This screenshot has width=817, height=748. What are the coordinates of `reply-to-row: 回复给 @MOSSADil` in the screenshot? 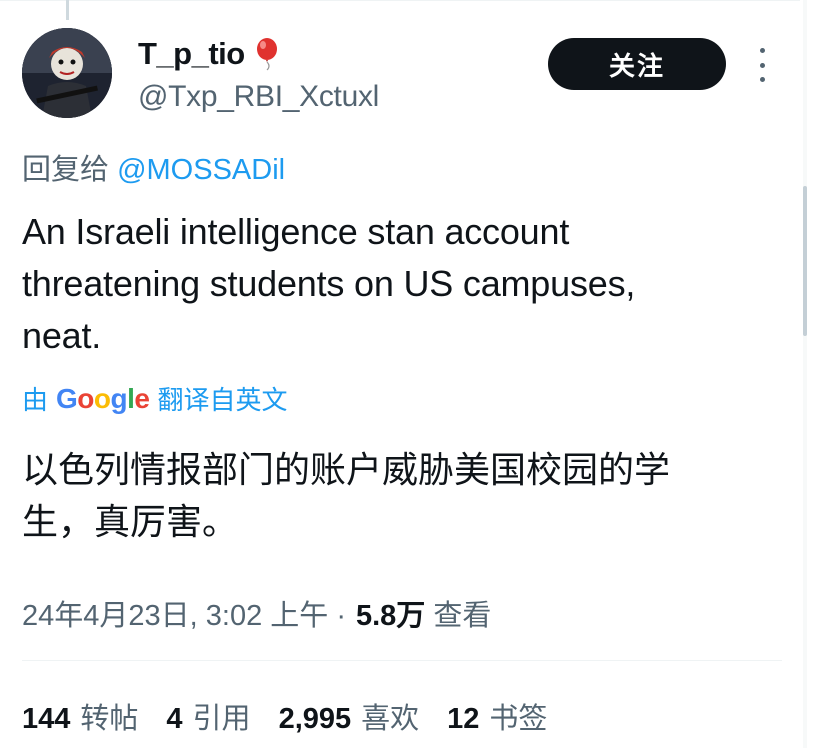 It's located at (153, 167).